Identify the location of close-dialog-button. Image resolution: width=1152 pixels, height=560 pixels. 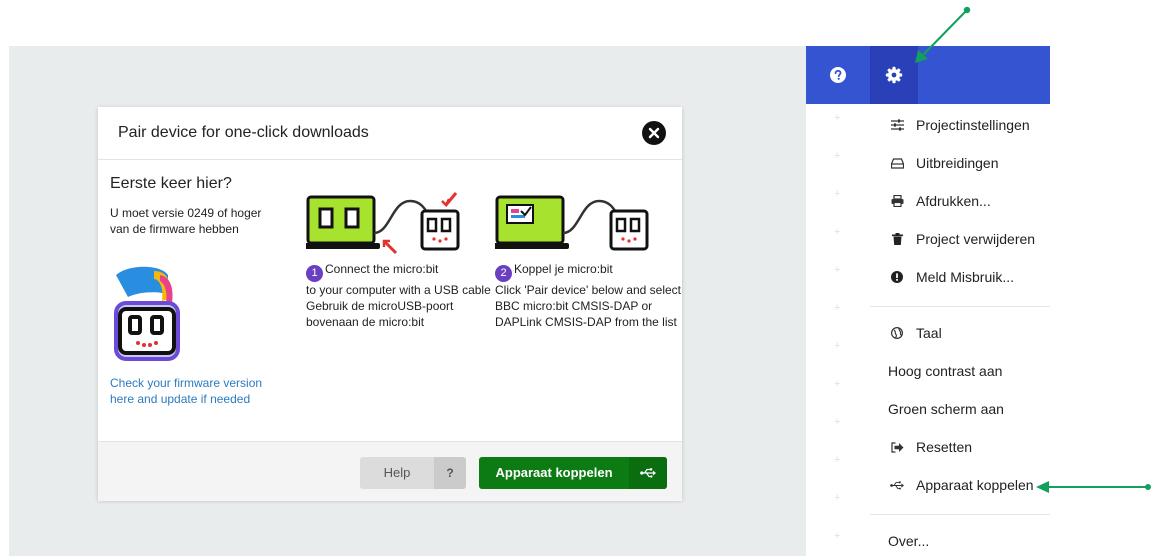
(654, 133).